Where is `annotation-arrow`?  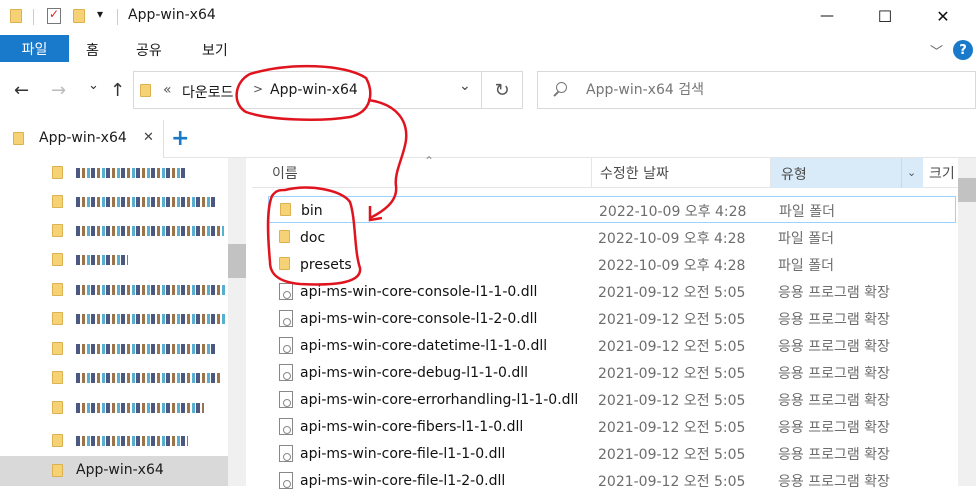
annotation-arrow is located at coordinates (387, 159).